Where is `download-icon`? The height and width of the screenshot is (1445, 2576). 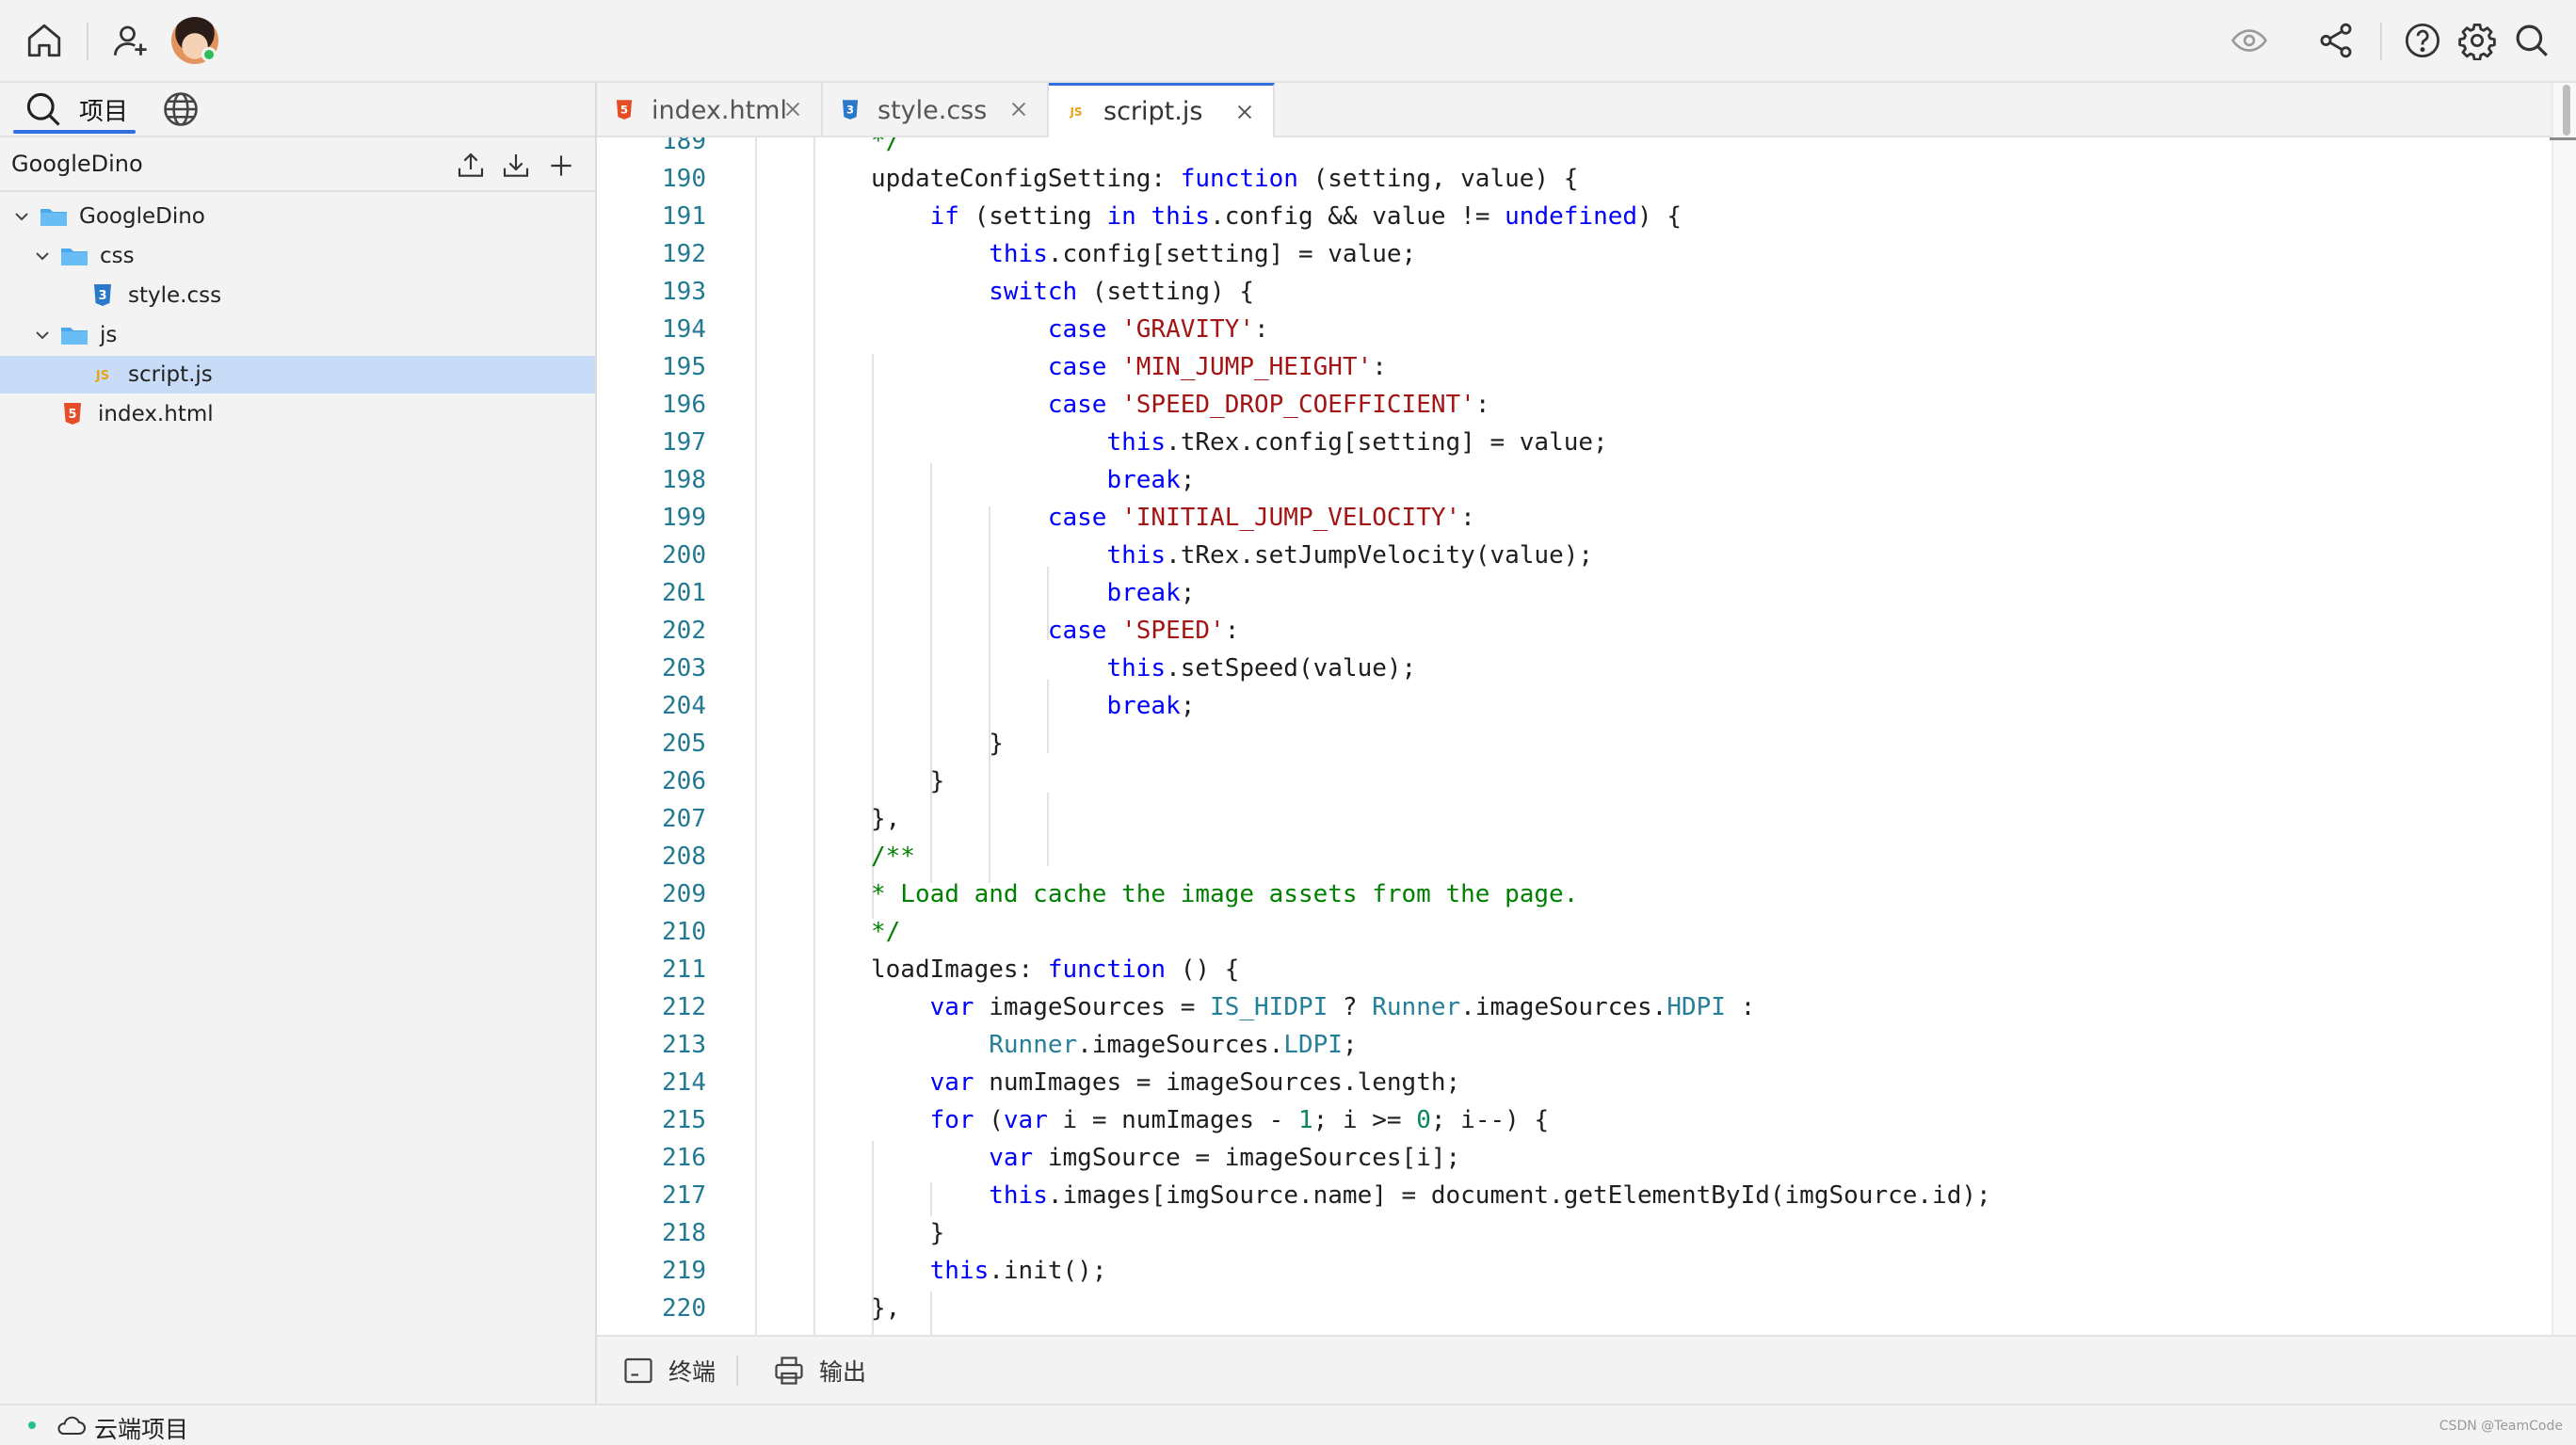 download-icon is located at coordinates (516, 166).